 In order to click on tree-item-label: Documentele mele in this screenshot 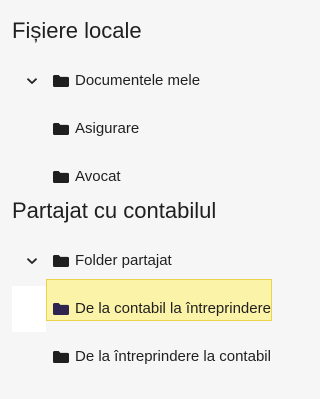, I will do `click(138, 80)`.